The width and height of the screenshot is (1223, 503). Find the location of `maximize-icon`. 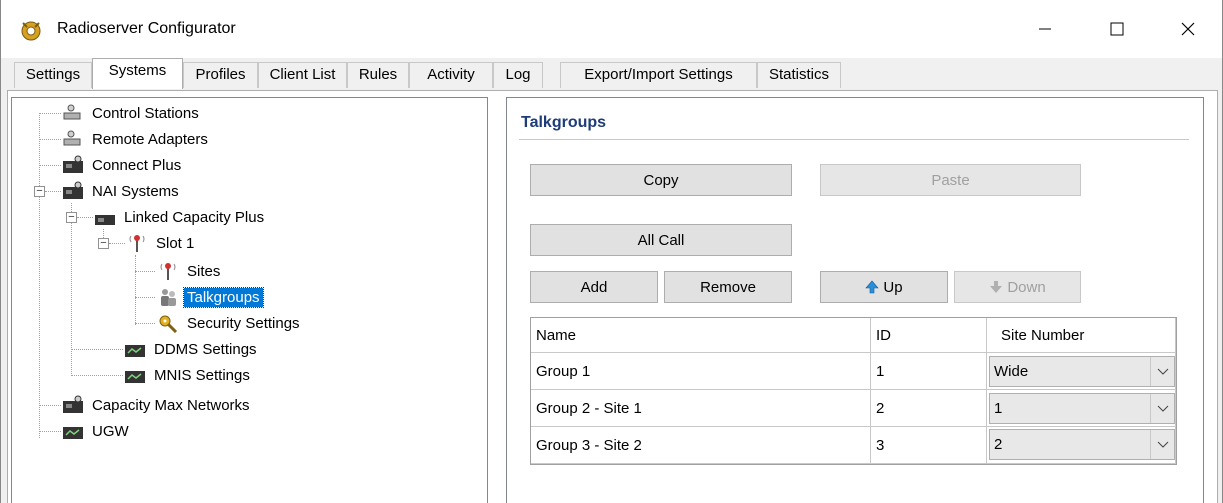

maximize-icon is located at coordinates (1117, 29).